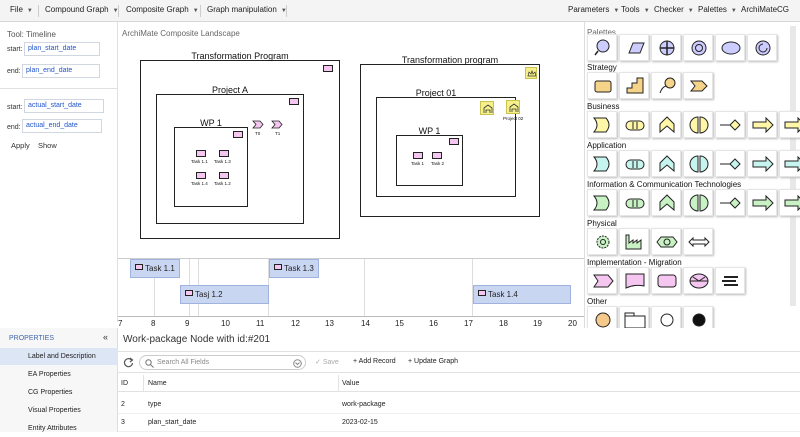  What do you see at coordinates (762, 163) in the screenshot?
I see `palette-application-process-icon` at bounding box center [762, 163].